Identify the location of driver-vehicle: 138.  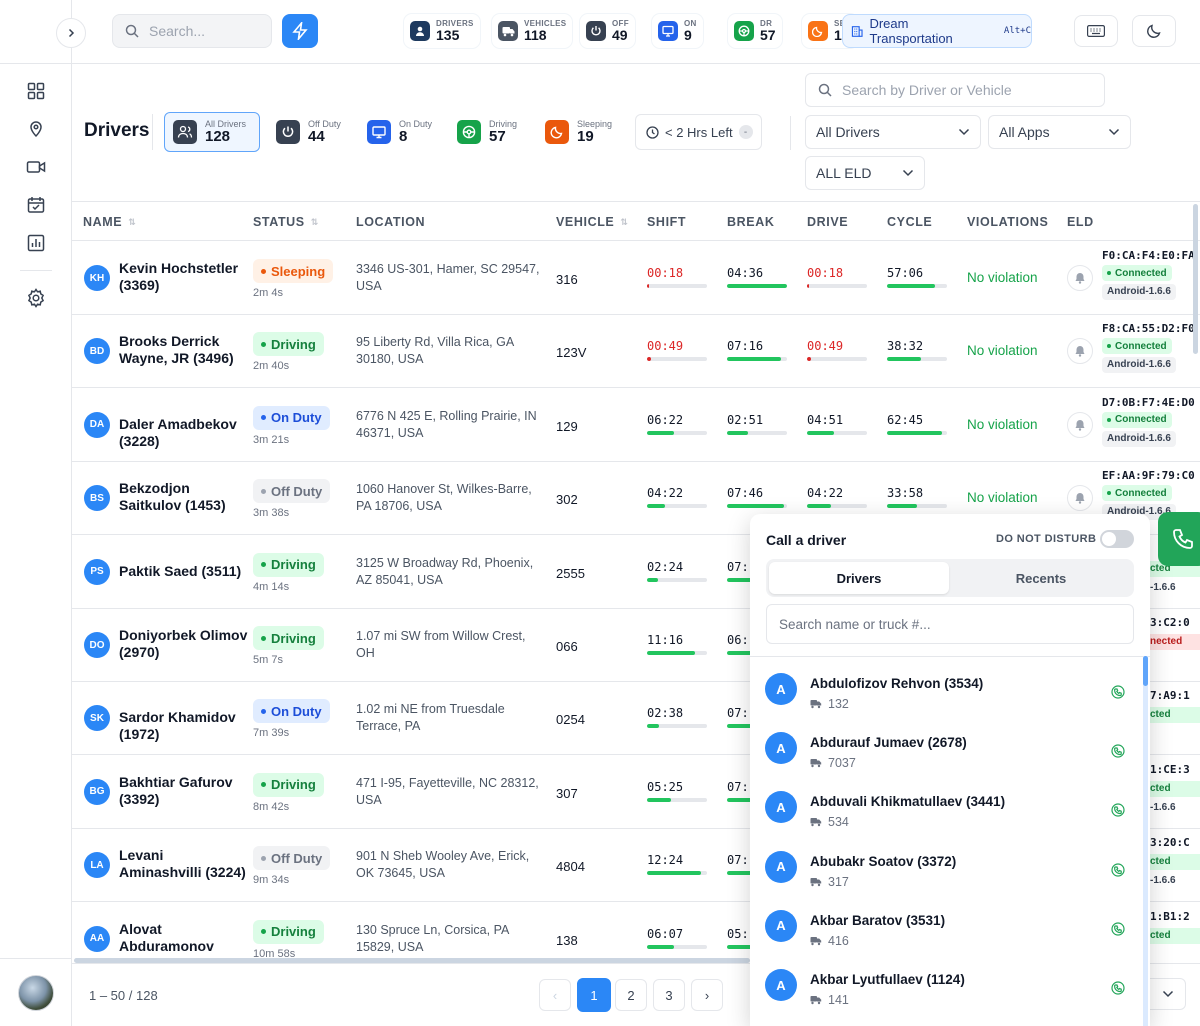
(567, 940).